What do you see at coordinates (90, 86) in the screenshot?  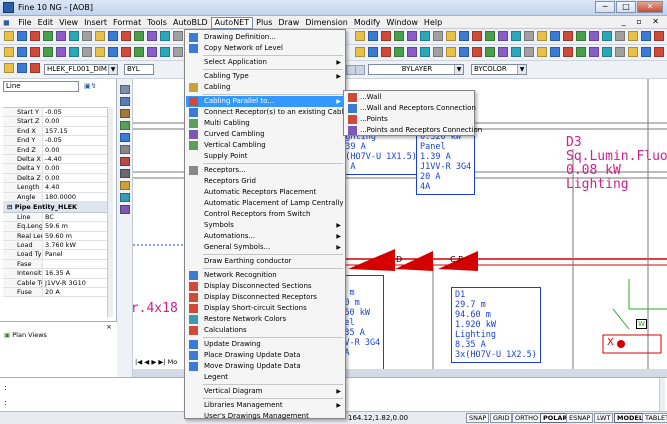 I see `toggle-icon: ▣↯` at bounding box center [90, 86].